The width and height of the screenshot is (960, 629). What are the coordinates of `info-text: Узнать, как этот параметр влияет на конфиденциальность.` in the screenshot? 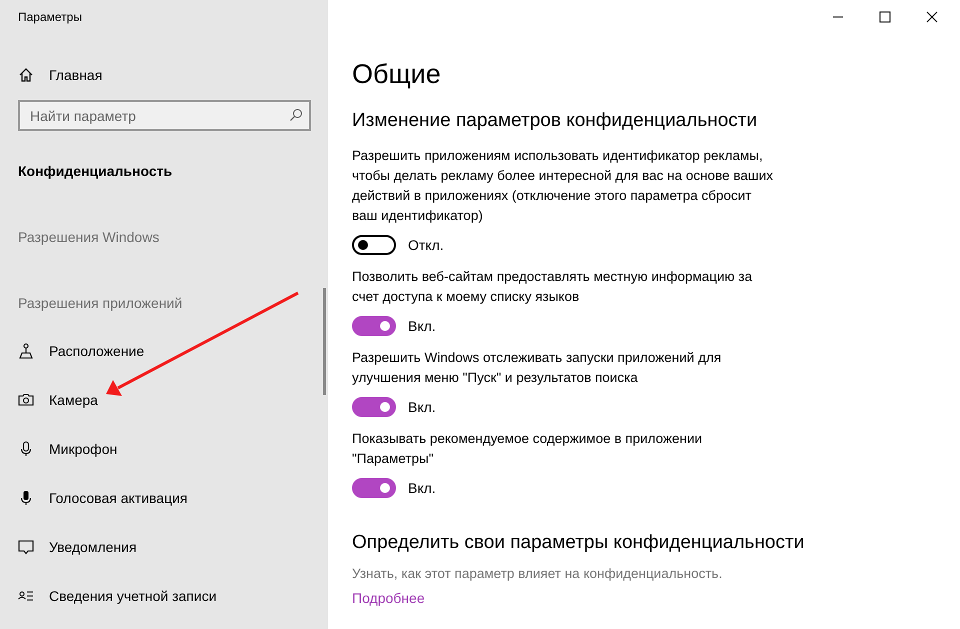 It's located at (537, 573).